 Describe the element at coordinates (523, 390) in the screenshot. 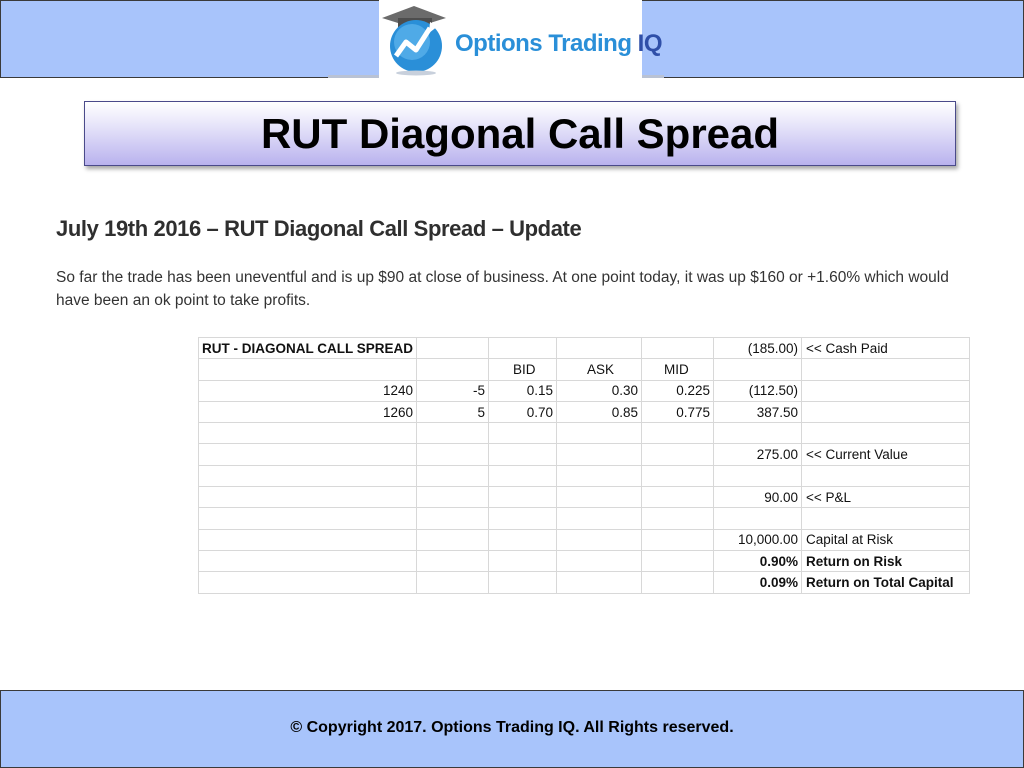

I see `table-cell: 0.15` at that location.